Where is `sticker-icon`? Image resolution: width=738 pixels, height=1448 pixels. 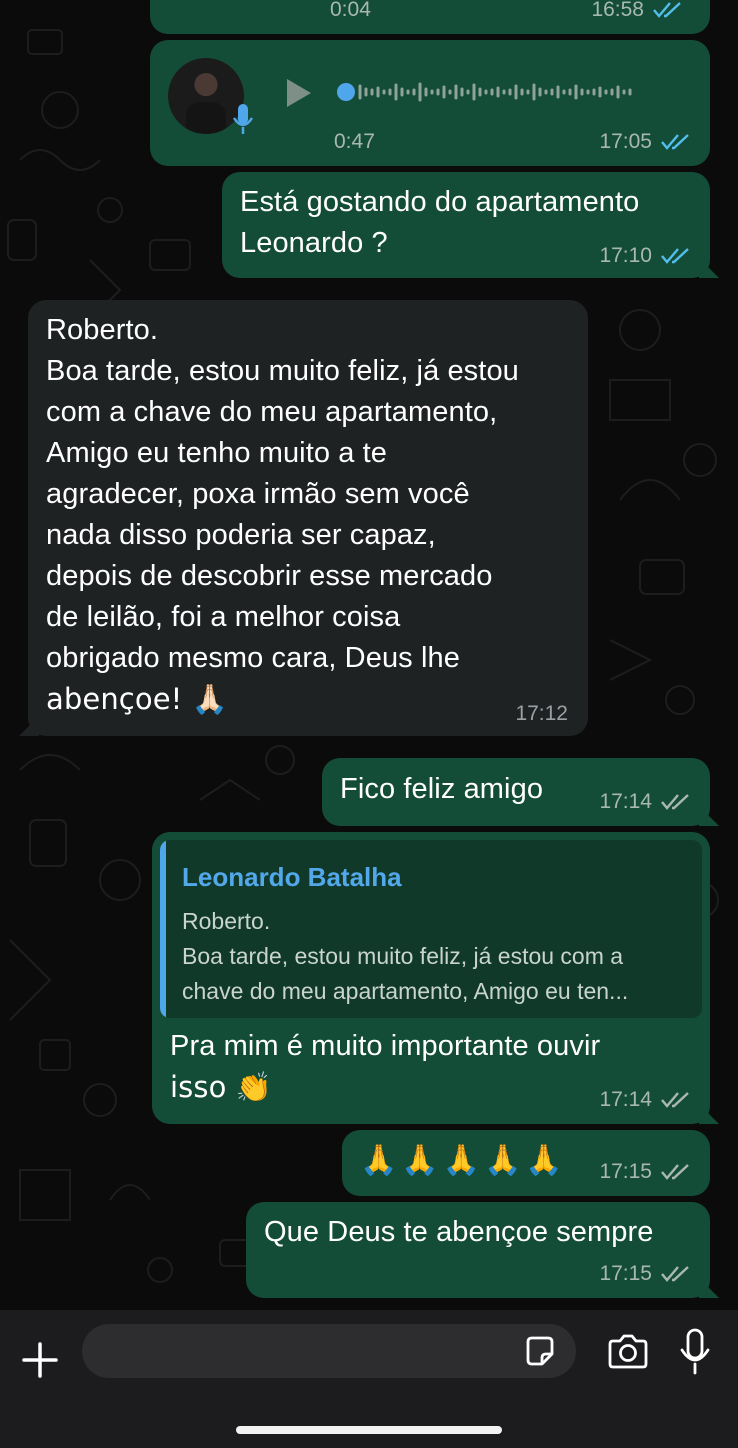 sticker-icon is located at coordinates (540, 1352).